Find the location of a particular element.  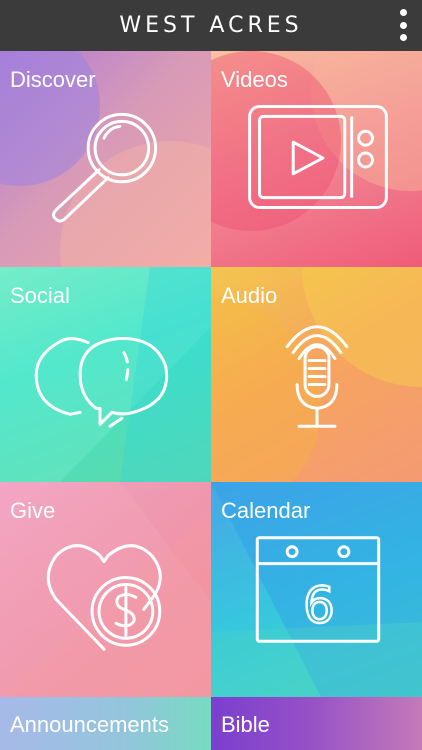

video-player-icon is located at coordinates (318, 157).